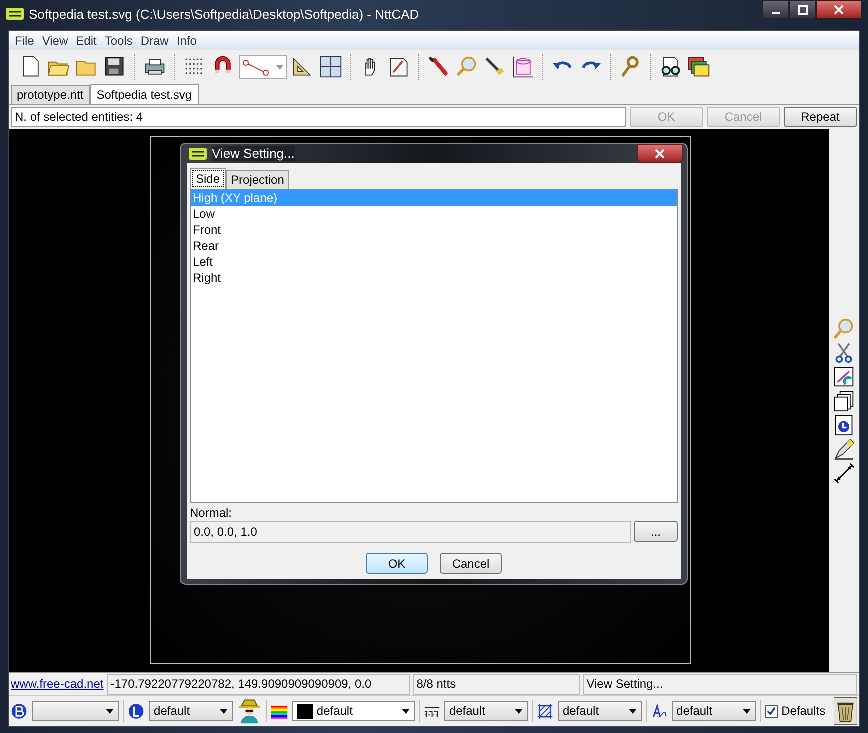 The height and width of the screenshot is (733, 868). What do you see at coordinates (671, 67) in the screenshot?
I see `glasses-icon` at bounding box center [671, 67].